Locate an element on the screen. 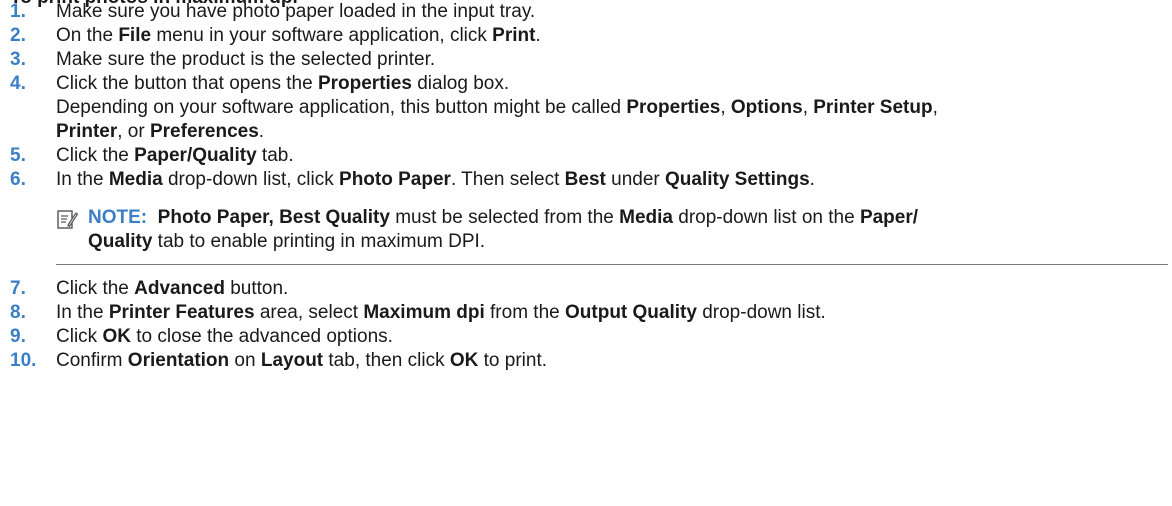 This screenshot has width=1172, height=506. step-number: 5. is located at coordinates (18, 155).